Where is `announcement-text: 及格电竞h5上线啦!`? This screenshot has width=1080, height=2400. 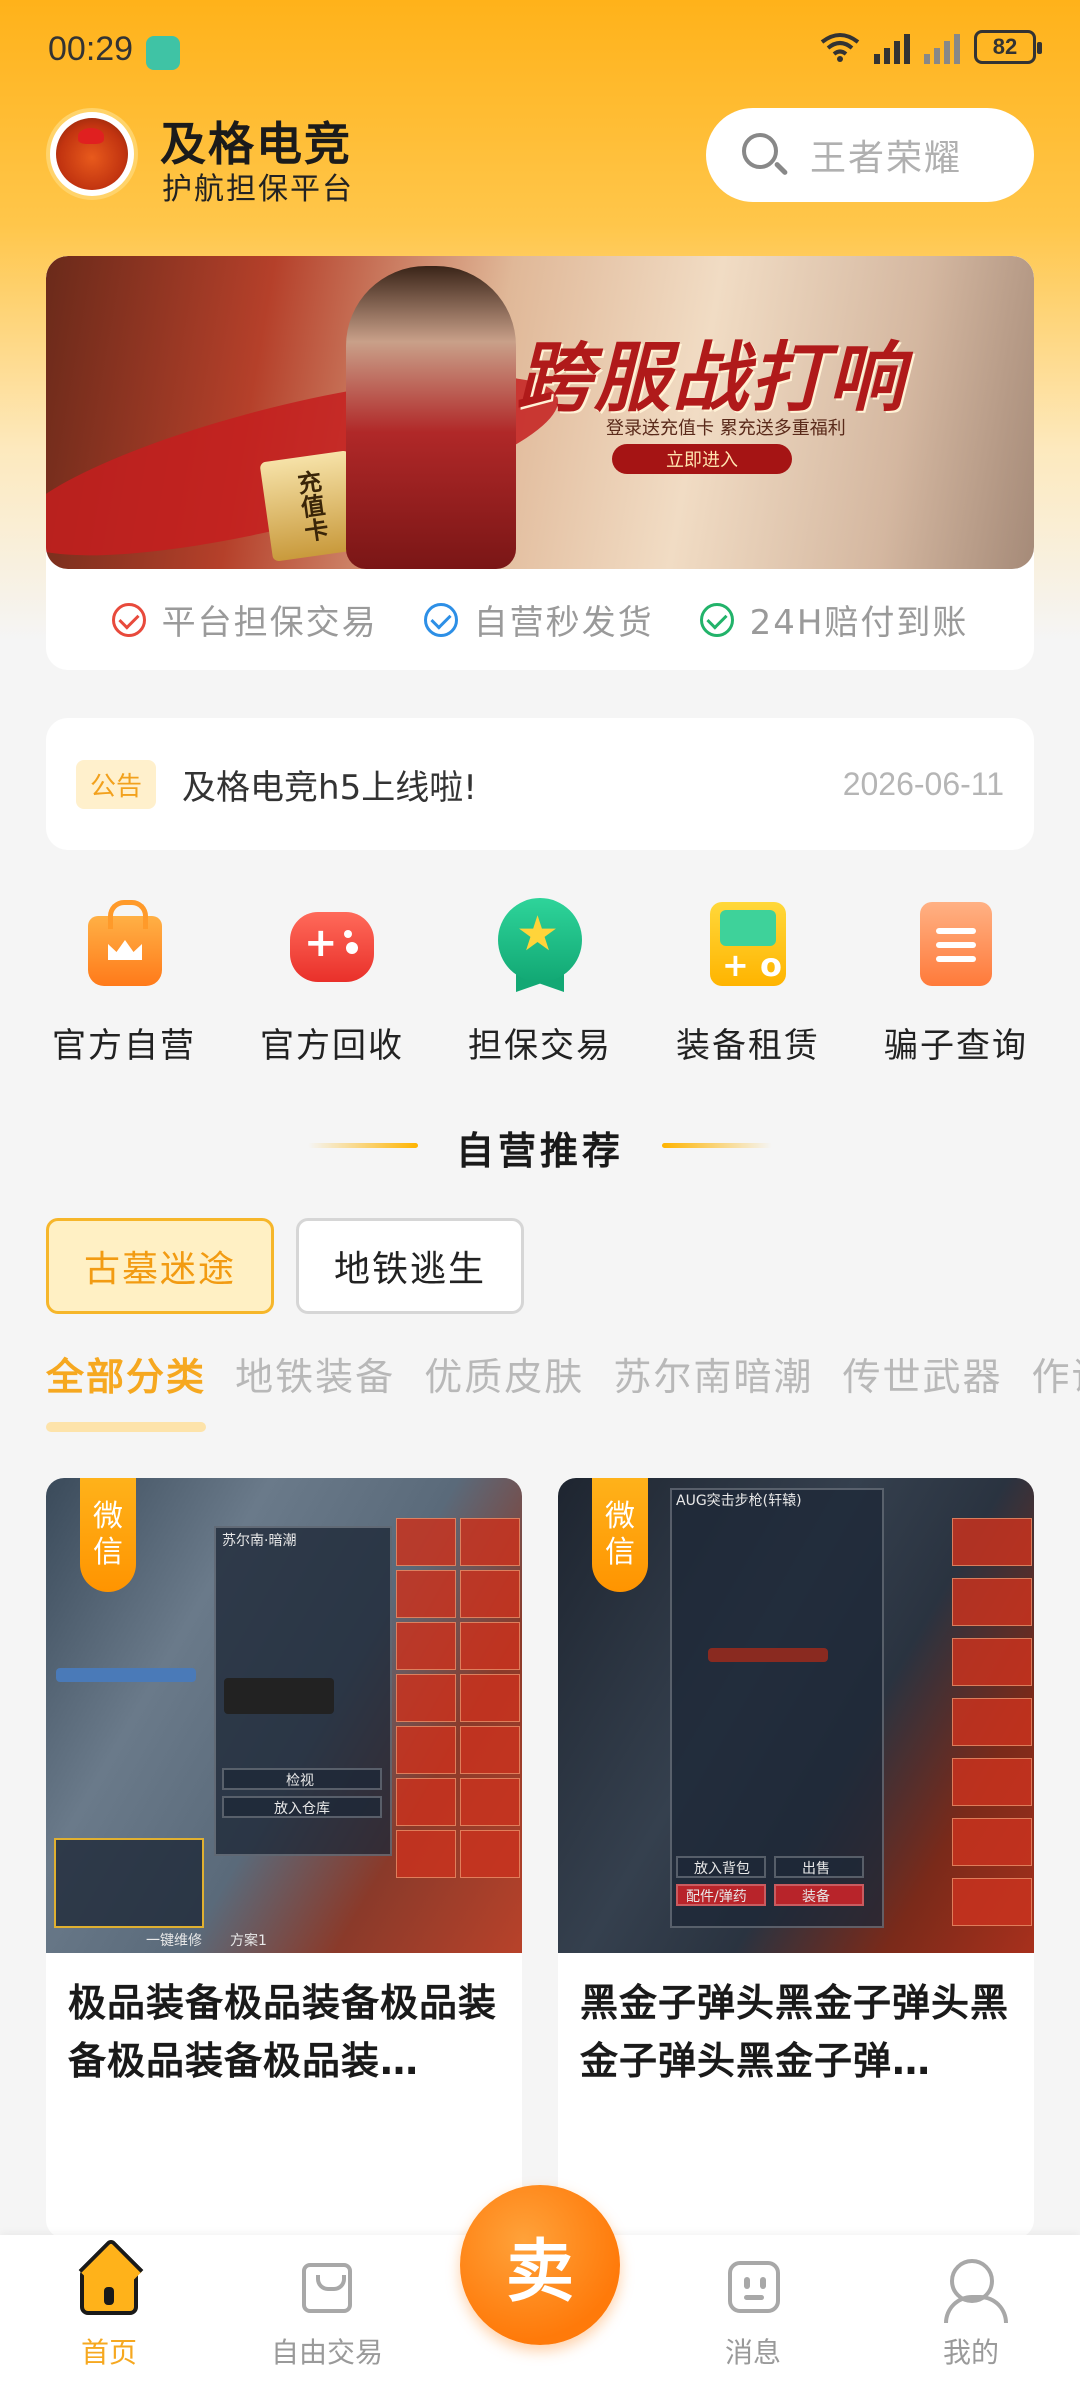
announcement-text: 及格电竞h5上线啦! is located at coordinates (329, 787).